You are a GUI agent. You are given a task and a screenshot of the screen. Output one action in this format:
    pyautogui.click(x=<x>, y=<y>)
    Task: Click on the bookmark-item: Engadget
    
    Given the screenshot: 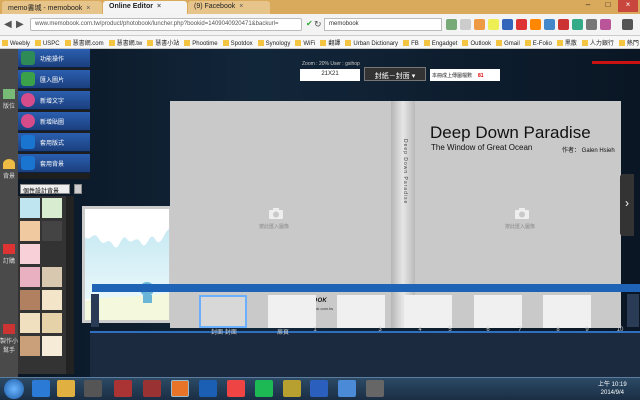 What is the action you would take?
    pyautogui.click(x=441, y=42)
    